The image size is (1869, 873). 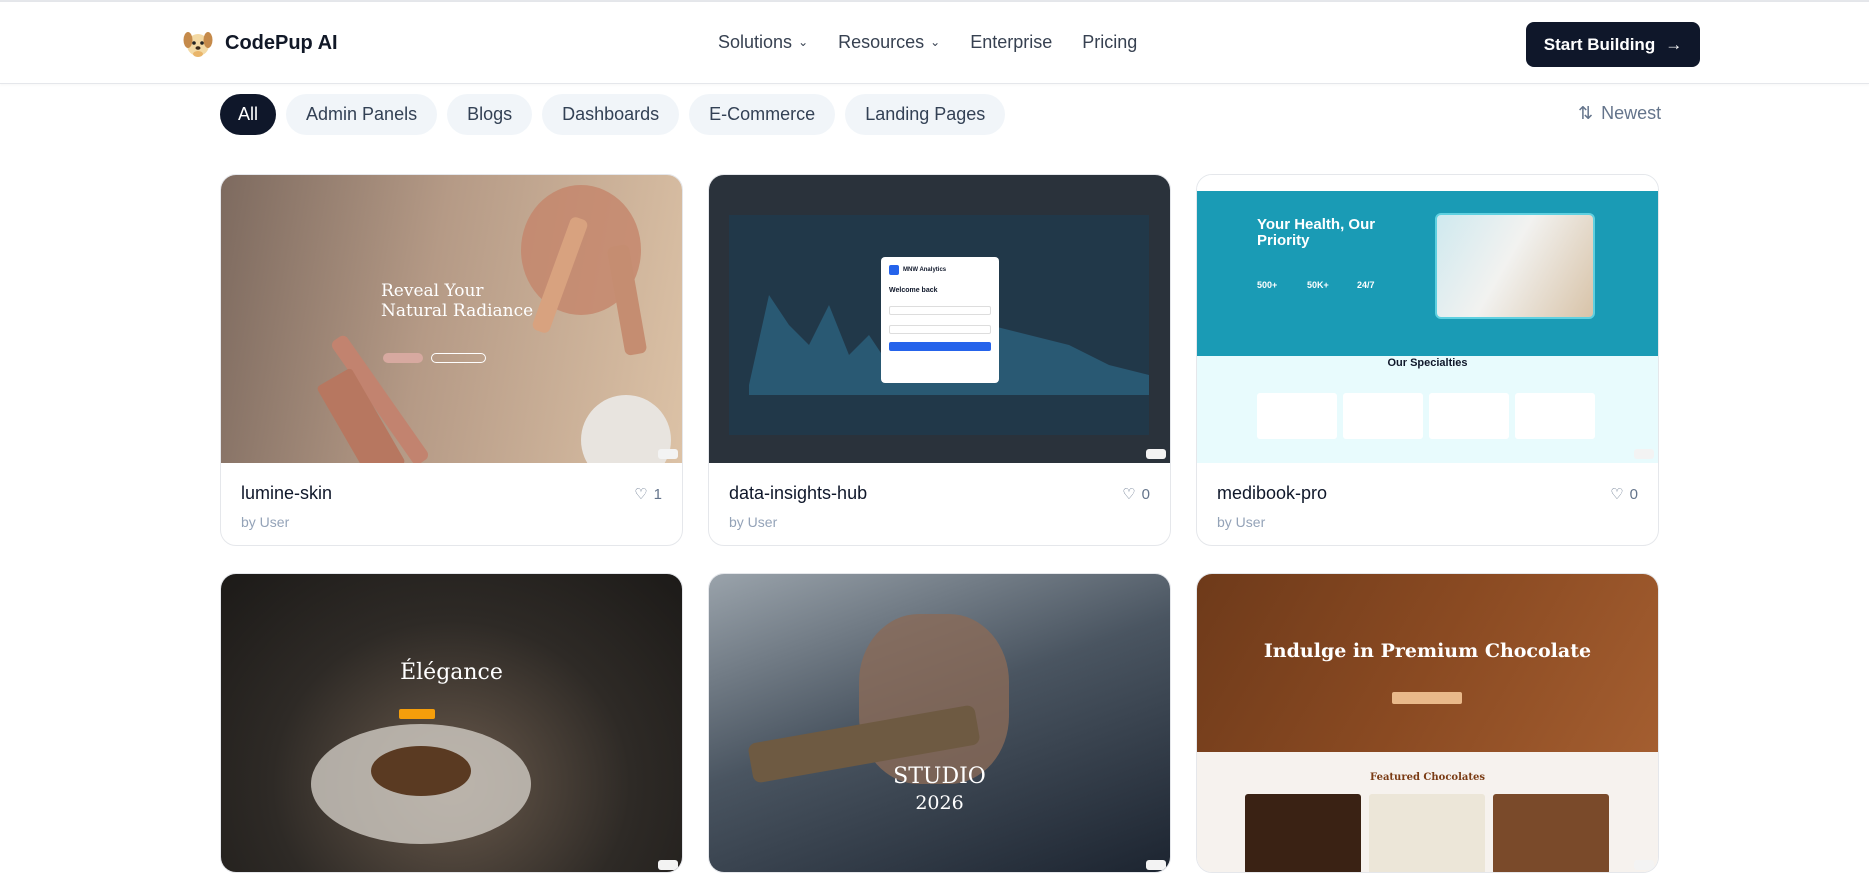 I want to click on filter-e-commerce: E-Commerce, so click(x=762, y=114).